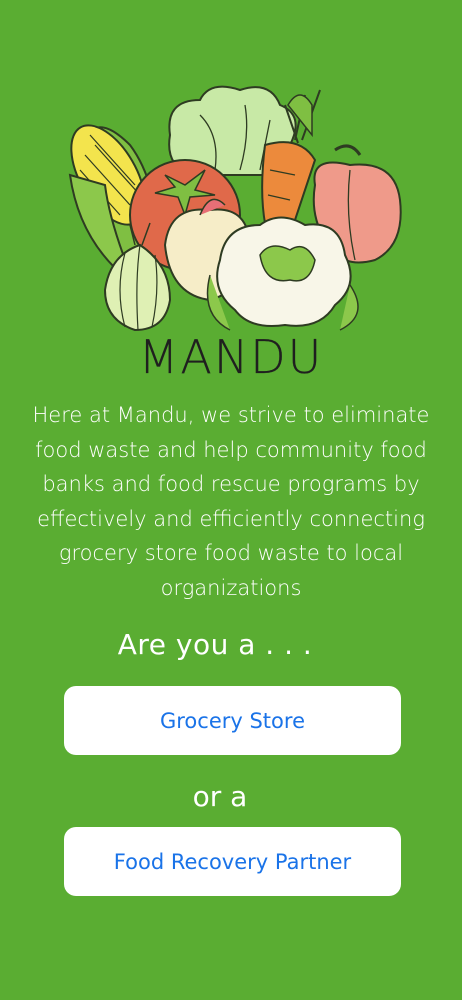  I want to click on food-recovery-partner-button: Food Recovery Partner, so click(232, 861).